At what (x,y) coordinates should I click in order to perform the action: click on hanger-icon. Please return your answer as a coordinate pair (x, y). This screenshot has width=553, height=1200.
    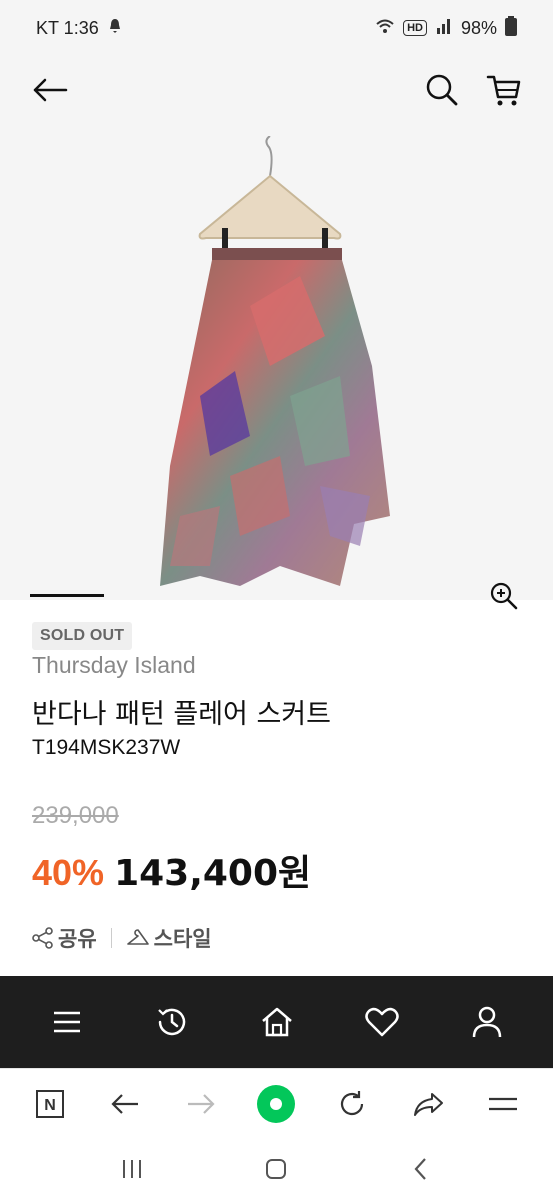
    Looking at the image, I should click on (137, 937).